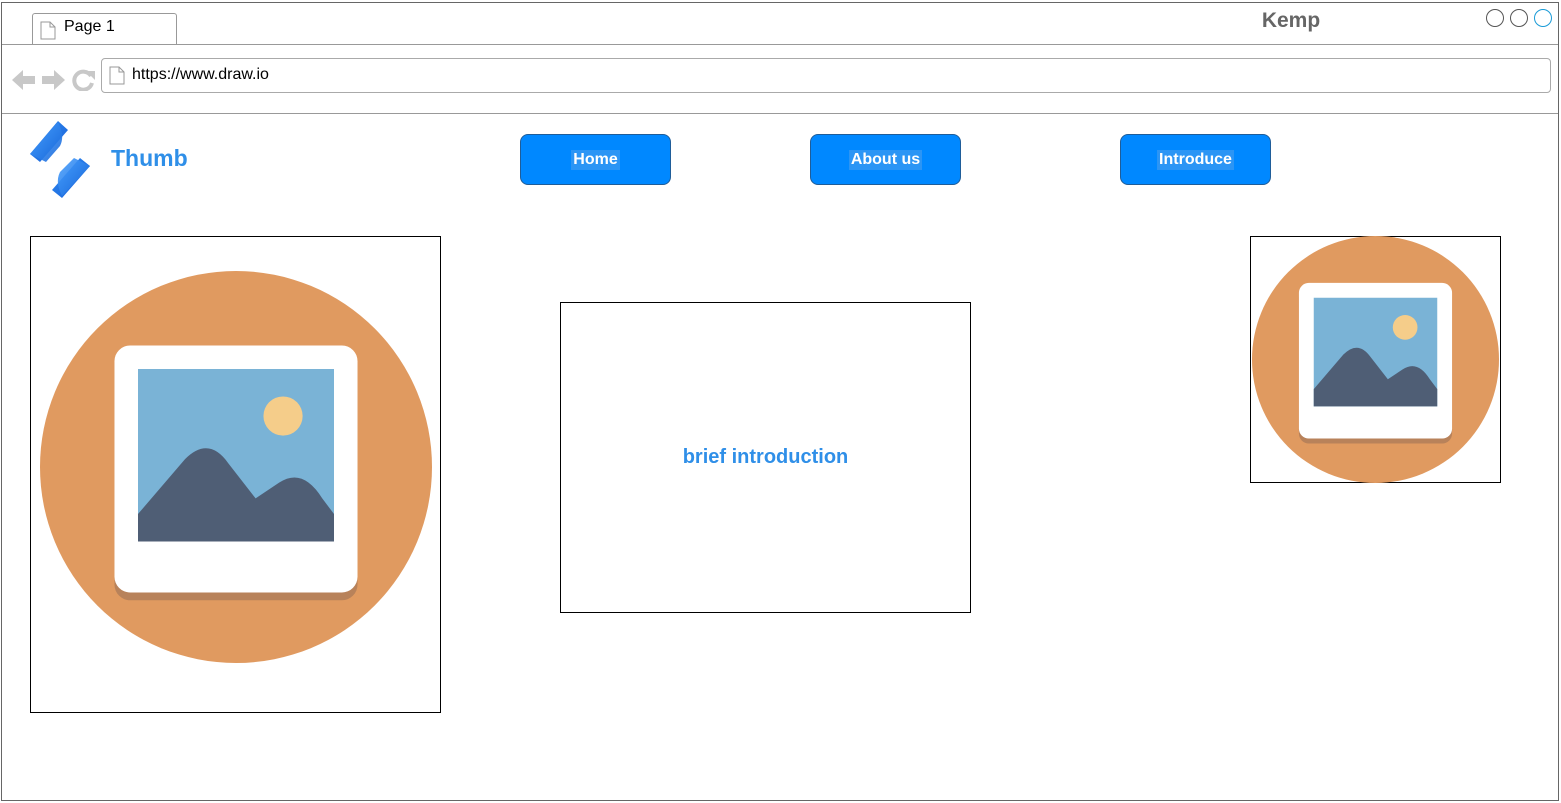 The image size is (1561, 803). I want to click on nav-about-label: About us, so click(885, 159).